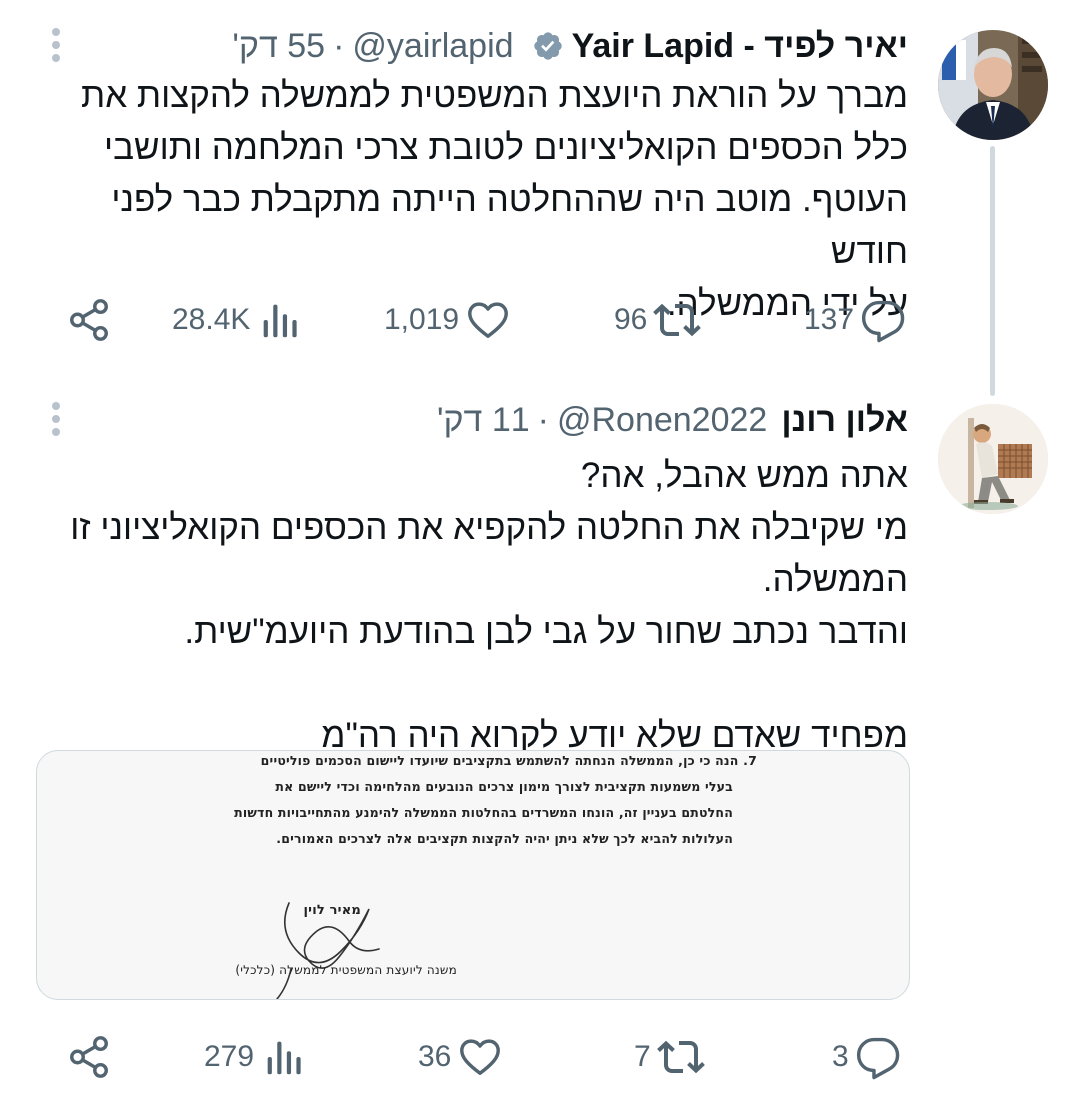 Image resolution: width=1080 pixels, height=1099 pixels. Describe the element at coordinates (631, 319) in the screenshot. I see `retweet-count: 96` at that location.